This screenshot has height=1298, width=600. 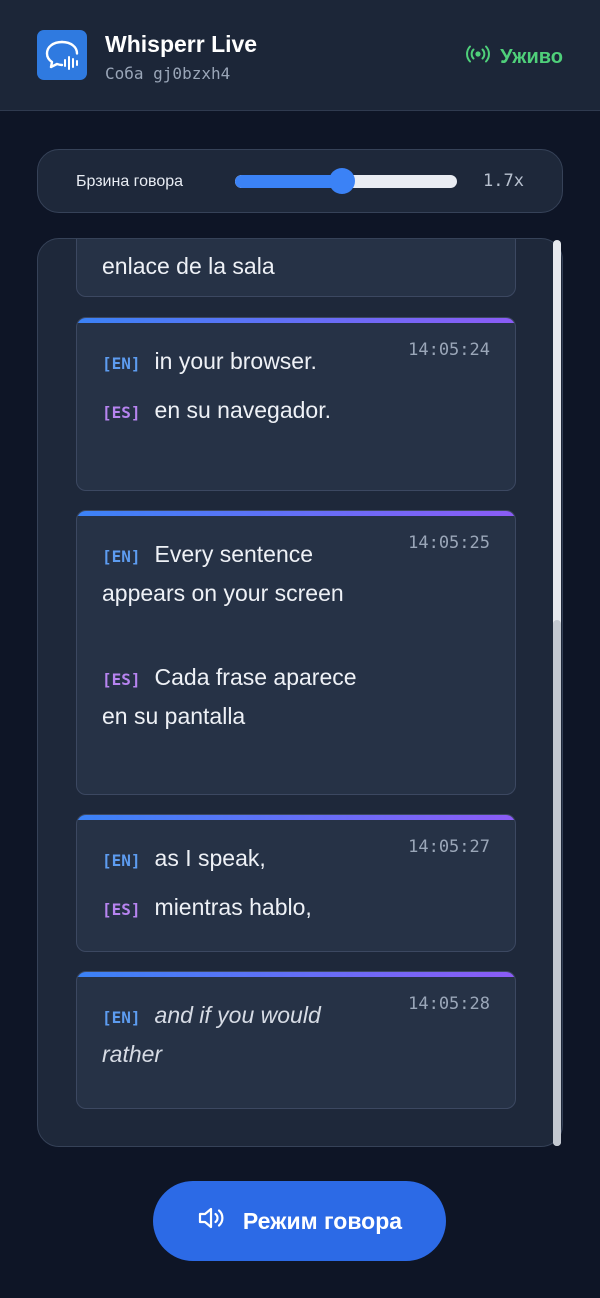 I want to click on speech-speed-slider-fill, so click(x=288, y=181).